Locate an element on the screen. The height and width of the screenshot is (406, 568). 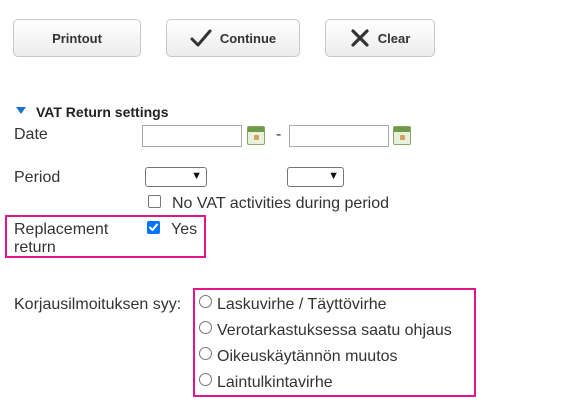
reason-option-label: Laintulkintavirhe is located at coordinates (275, 382).